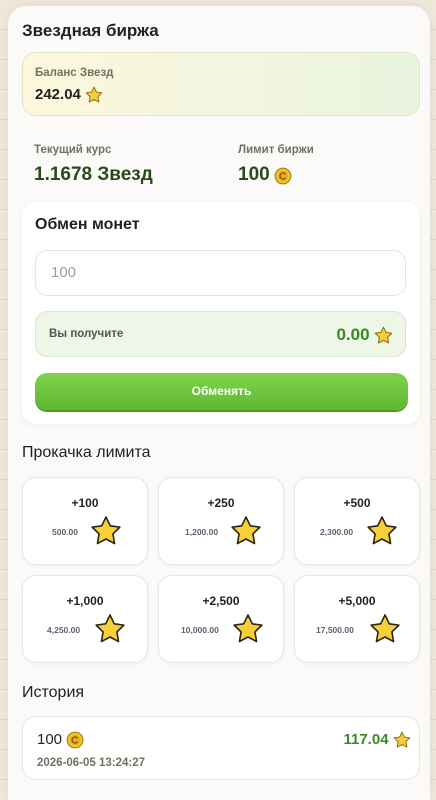  Describe the element at coordinates (64, 630) in the screenshot. I see `package-price: 4,250.00` at that location.